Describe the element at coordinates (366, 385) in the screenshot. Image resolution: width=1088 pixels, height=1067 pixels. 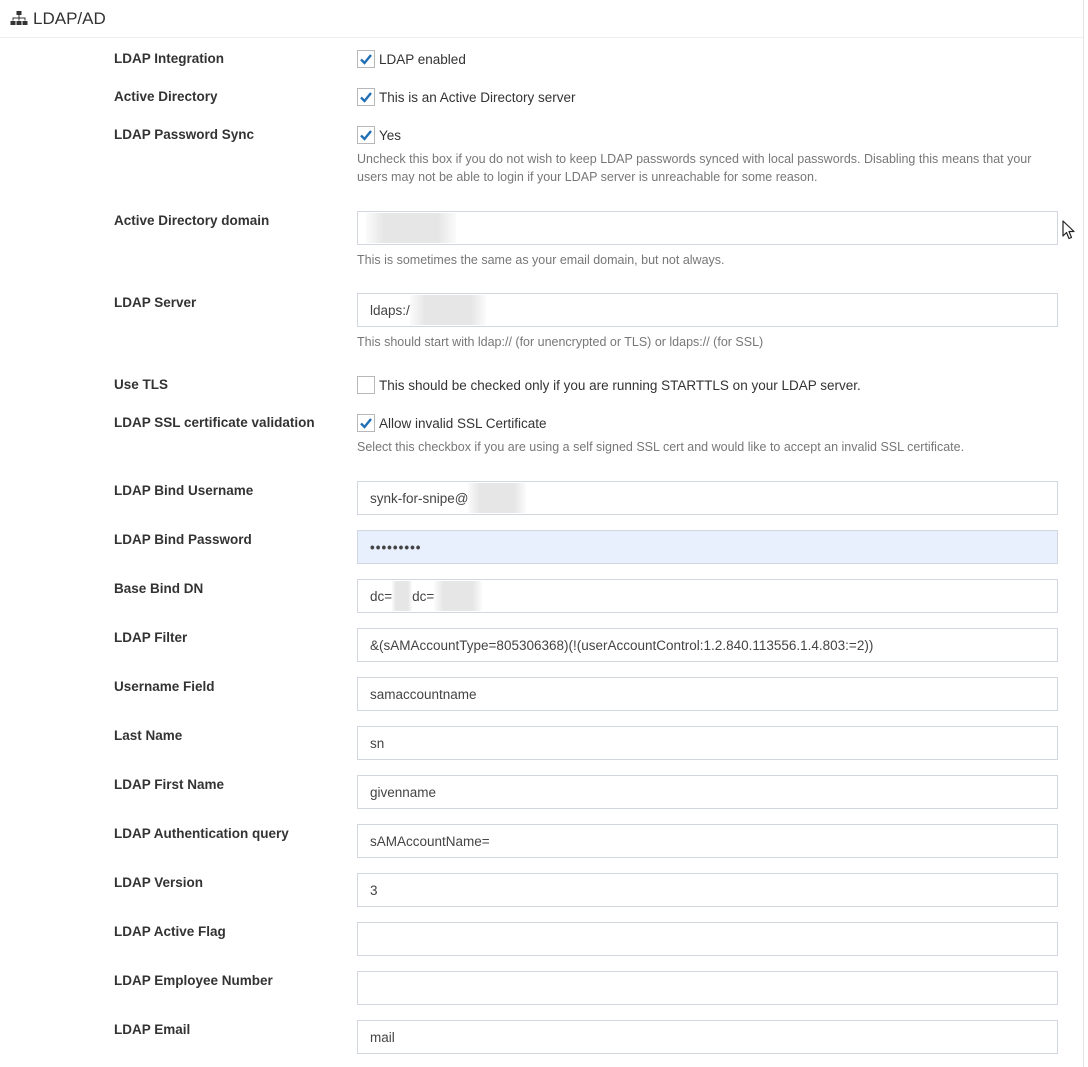
I see `checkbox-use-tls` at that location.